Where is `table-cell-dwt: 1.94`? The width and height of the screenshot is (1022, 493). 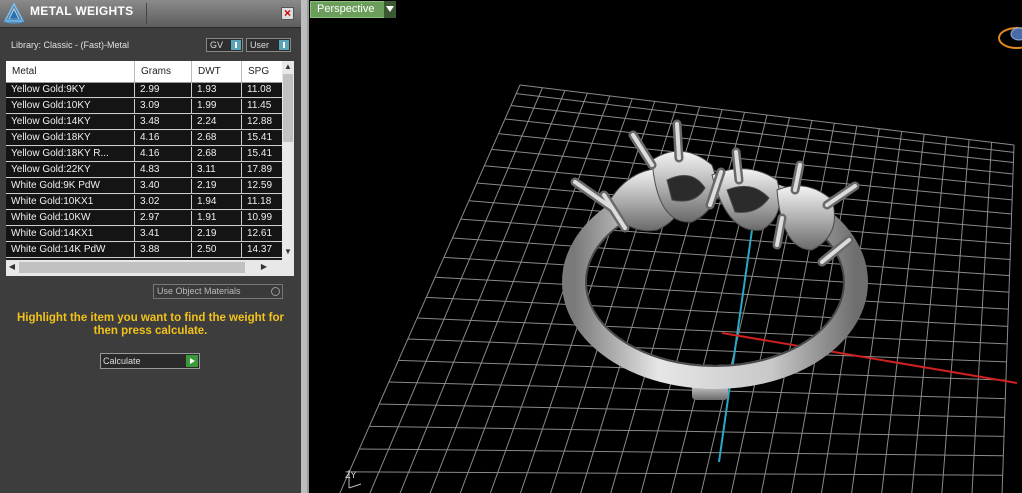 table-cell-dwt: 1.94 is located at coordinates (217, 202).